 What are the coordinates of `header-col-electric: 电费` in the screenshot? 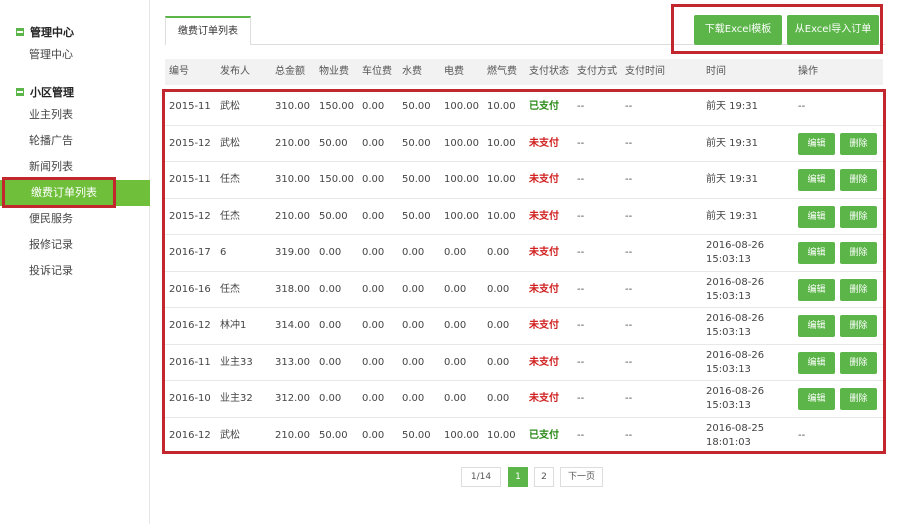 It's located at (454, 71).